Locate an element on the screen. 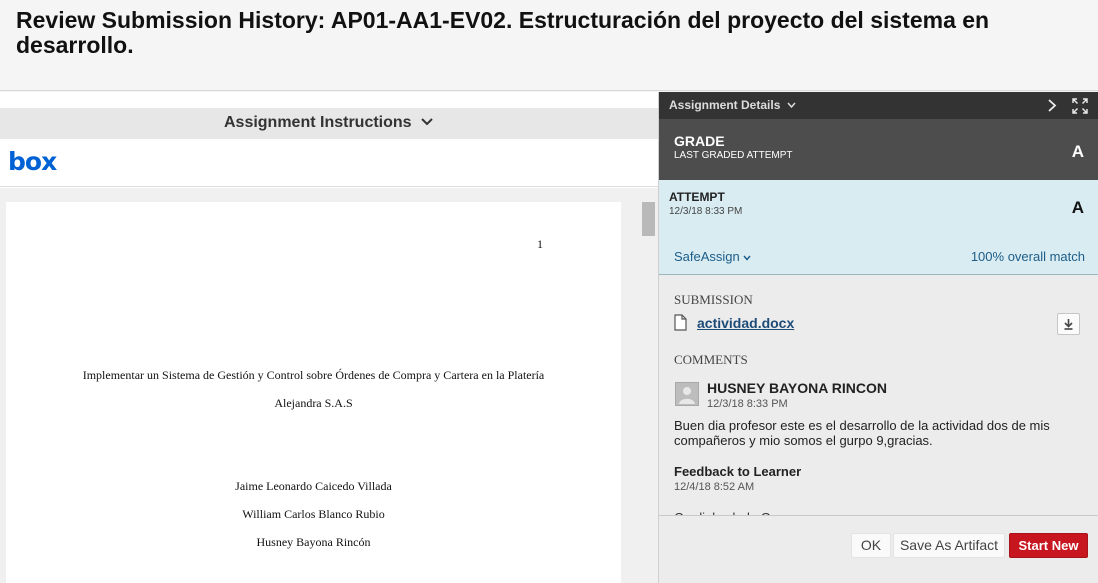 The width and height of the screenshot is (1098, 583). avatar is located at coordinates (687, 394).